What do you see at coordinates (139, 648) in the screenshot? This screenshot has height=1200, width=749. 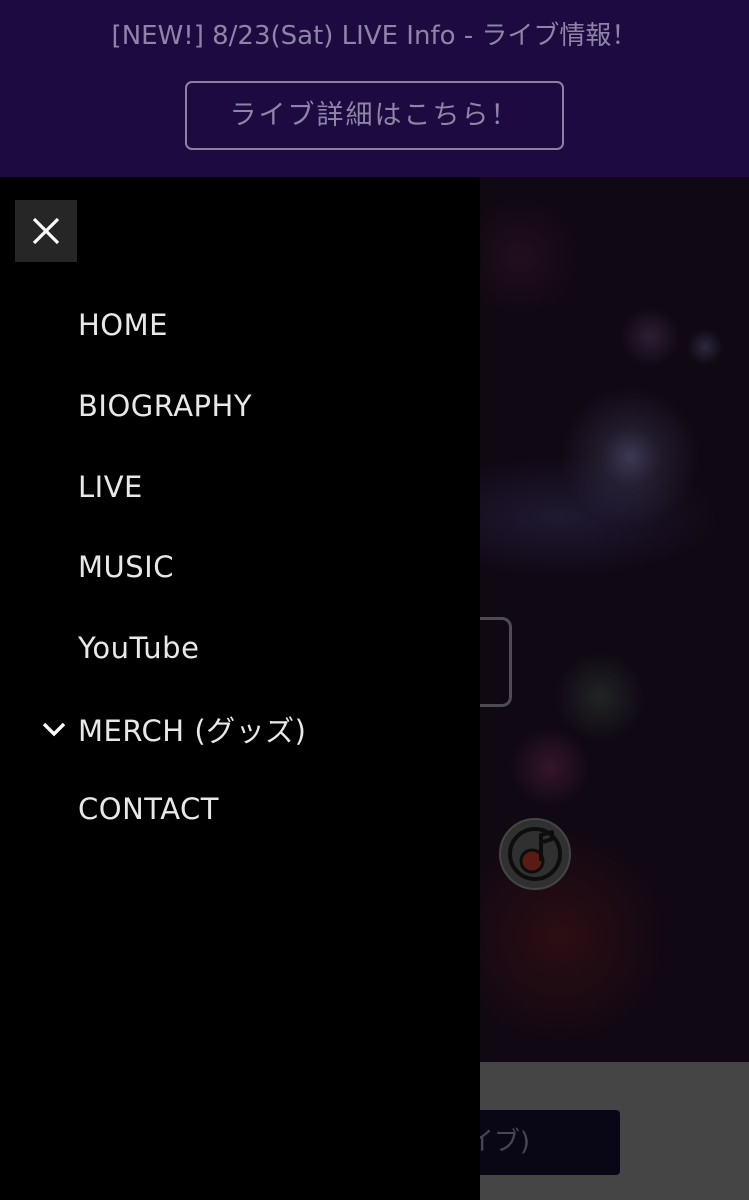 I see `nav-item-label: YouTube` at bounding box center [139, 648].